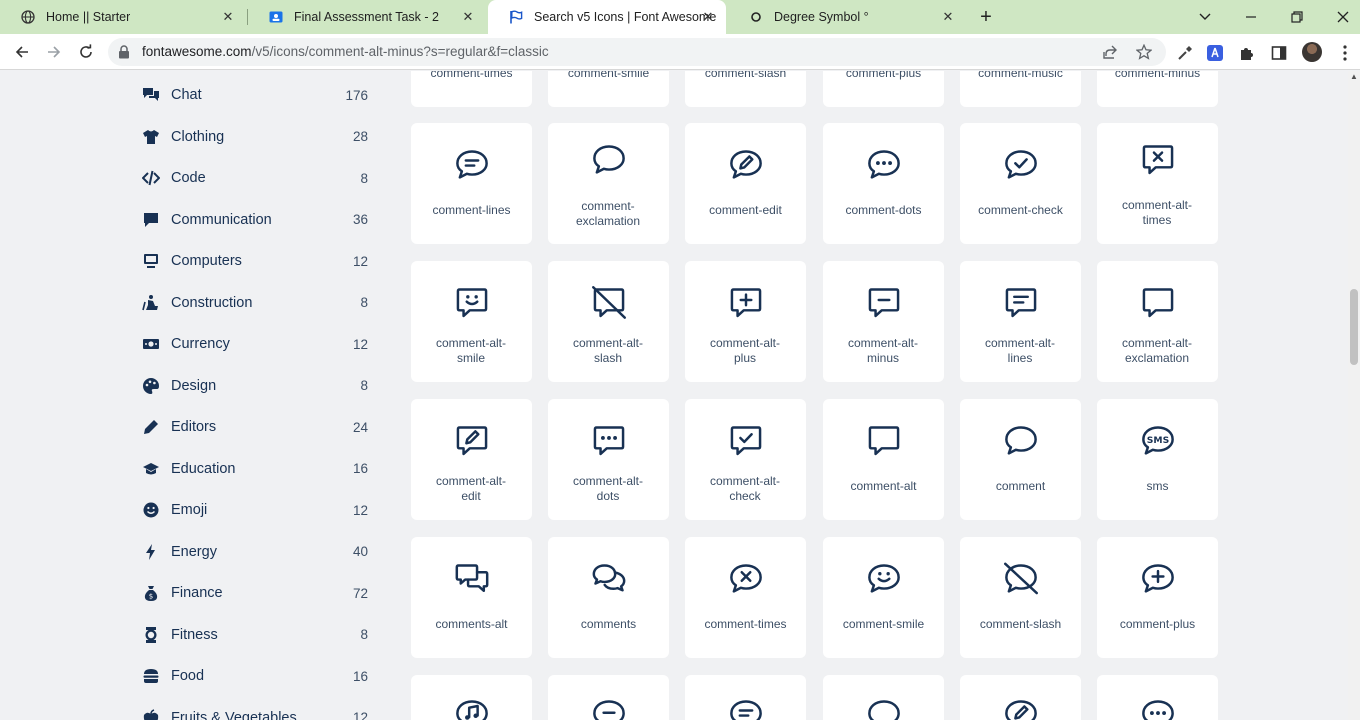 Image resolution: width=1360 pixels, height=720 pixels. I want to click on icon-card-comment-music, so click(471, 697).